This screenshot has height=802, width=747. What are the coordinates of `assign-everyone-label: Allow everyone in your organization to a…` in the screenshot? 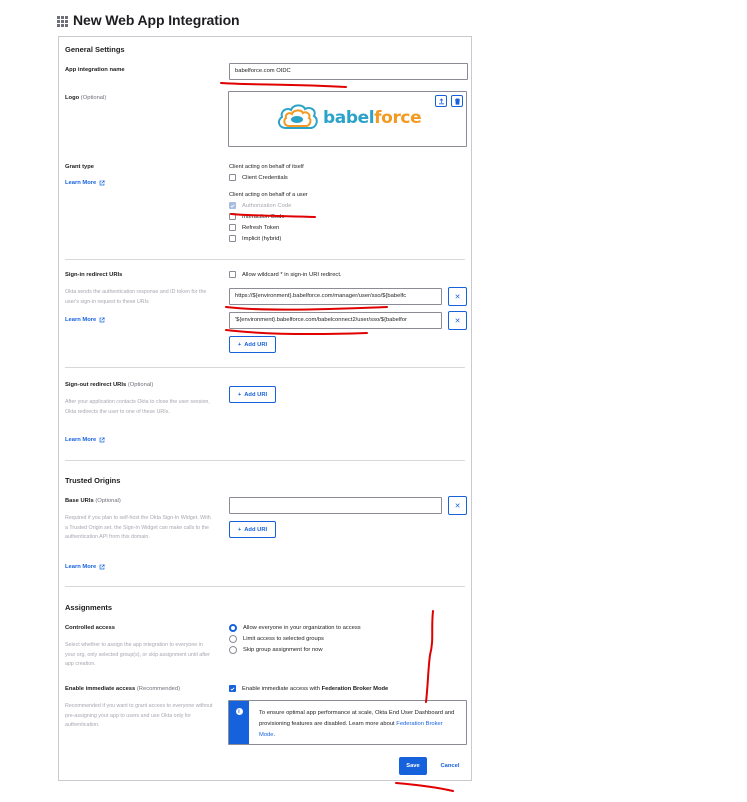 It's located at (302, 628).